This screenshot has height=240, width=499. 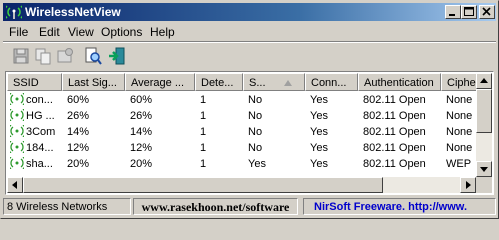 I want to click on column-header-authentication: Authentication, so click(x=399, y=82).